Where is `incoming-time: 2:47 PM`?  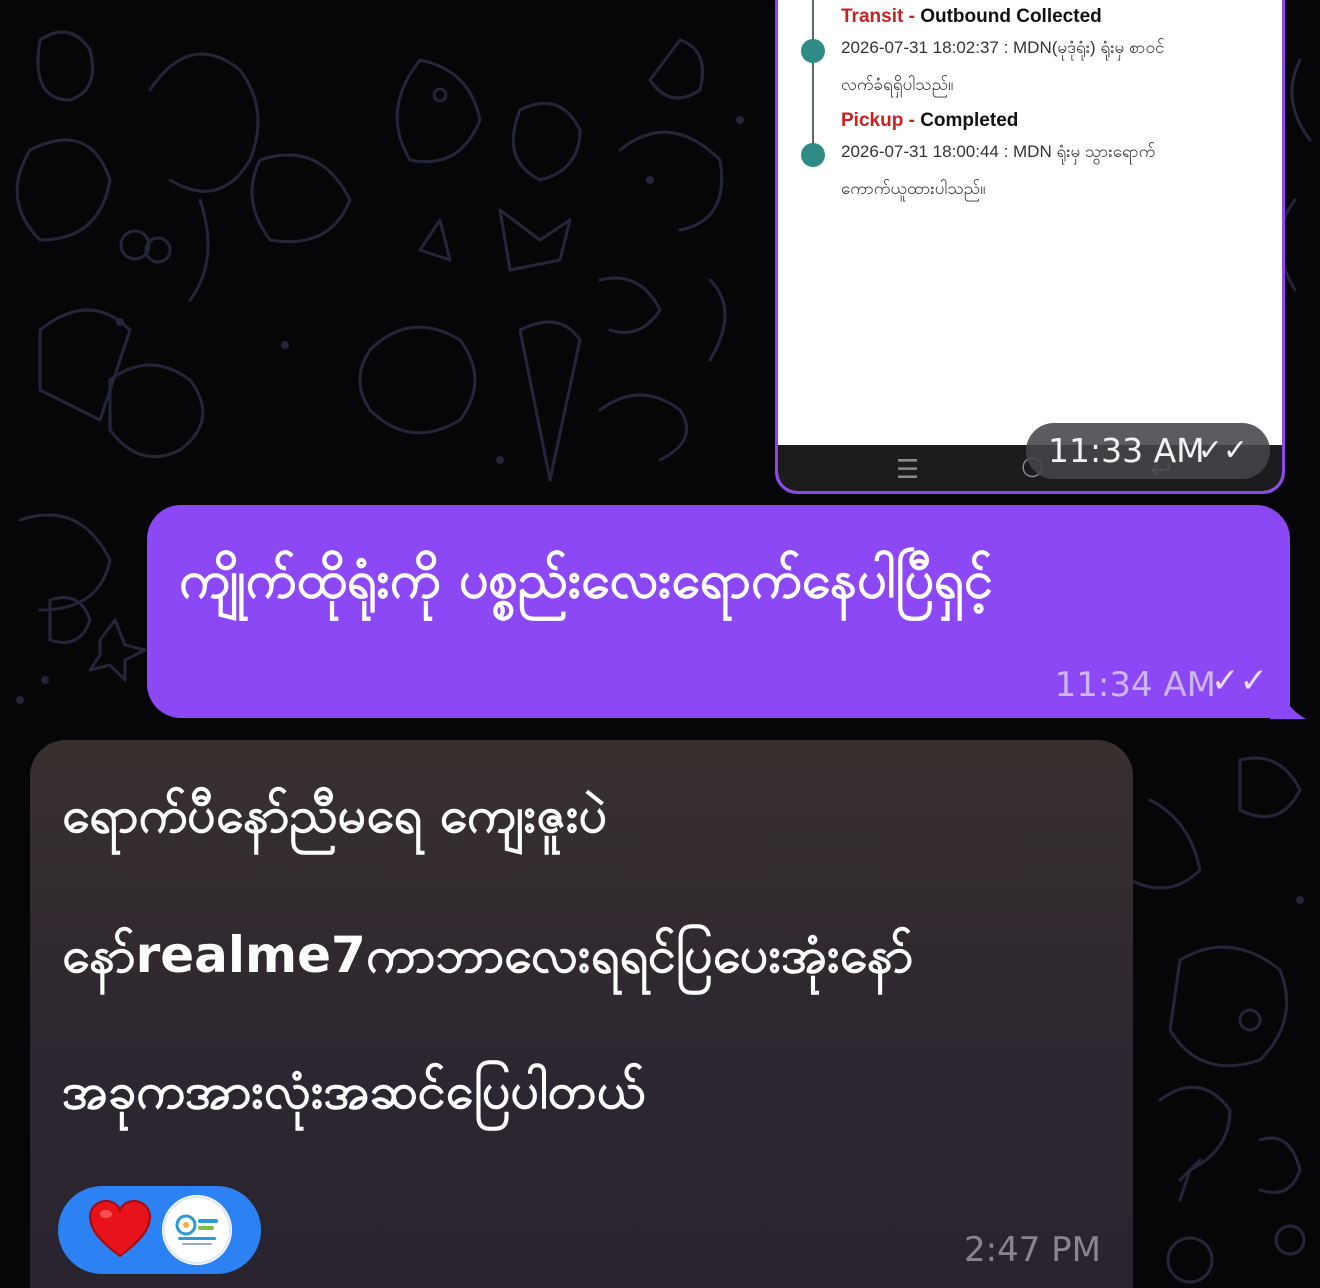
incoming-time: 2:47 PM is located at coordinates (1032, 1250).